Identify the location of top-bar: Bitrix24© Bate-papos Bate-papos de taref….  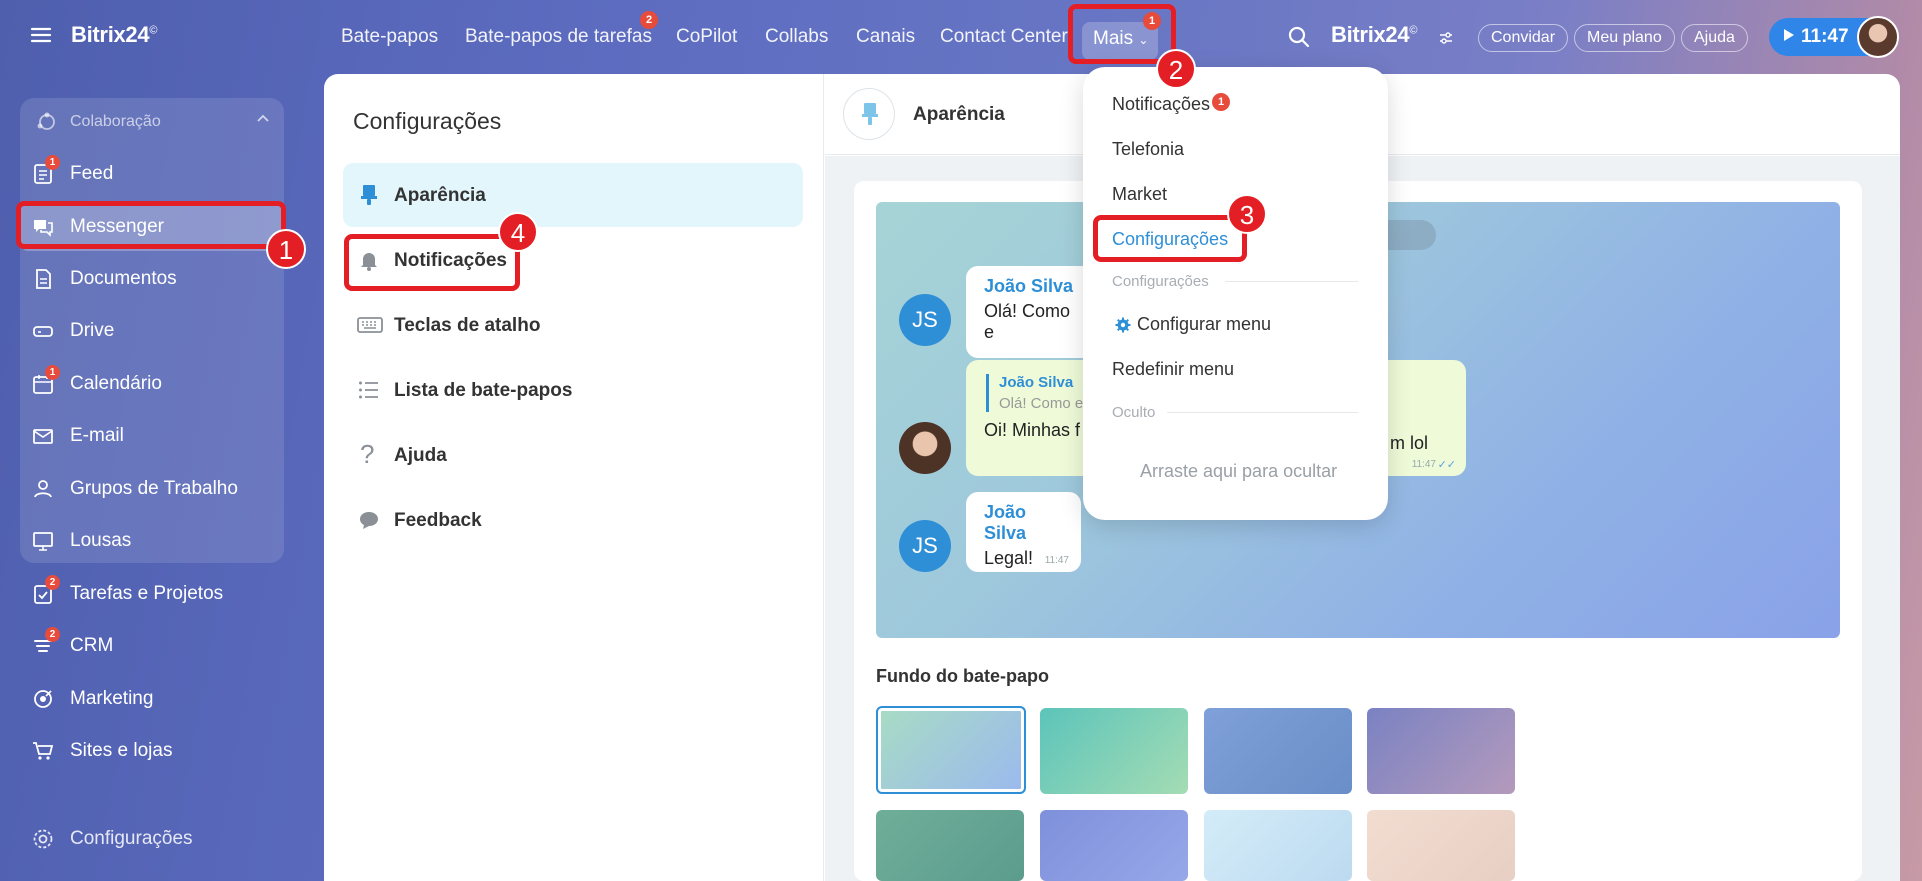
(961, 38).